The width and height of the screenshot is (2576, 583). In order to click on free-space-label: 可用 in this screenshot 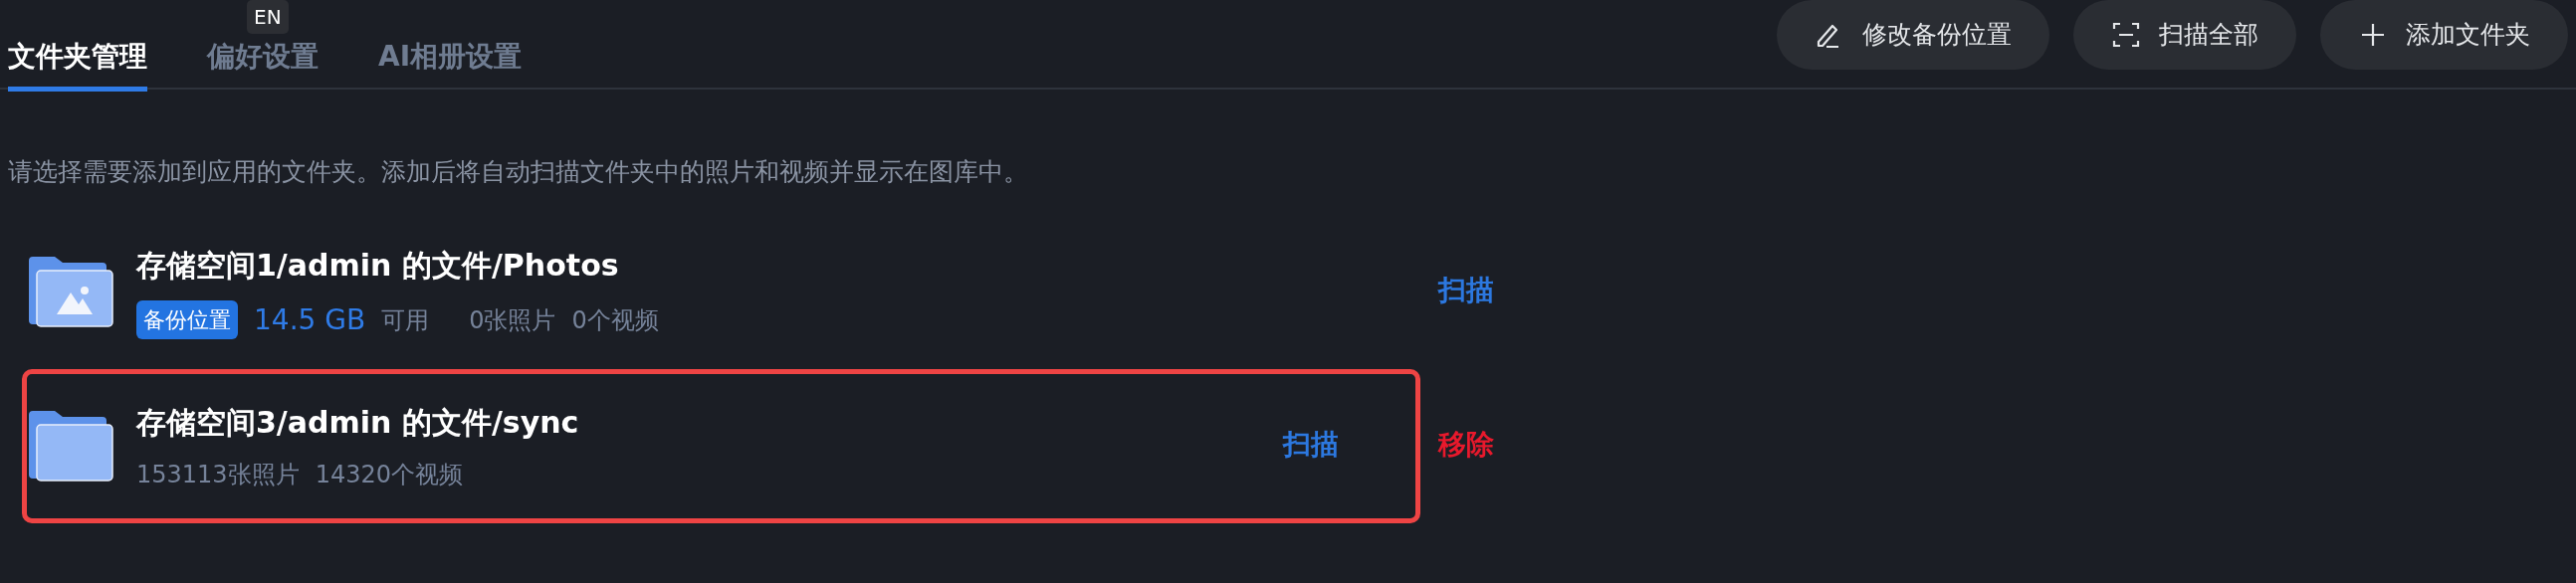, I will do `click(405, 320)`.